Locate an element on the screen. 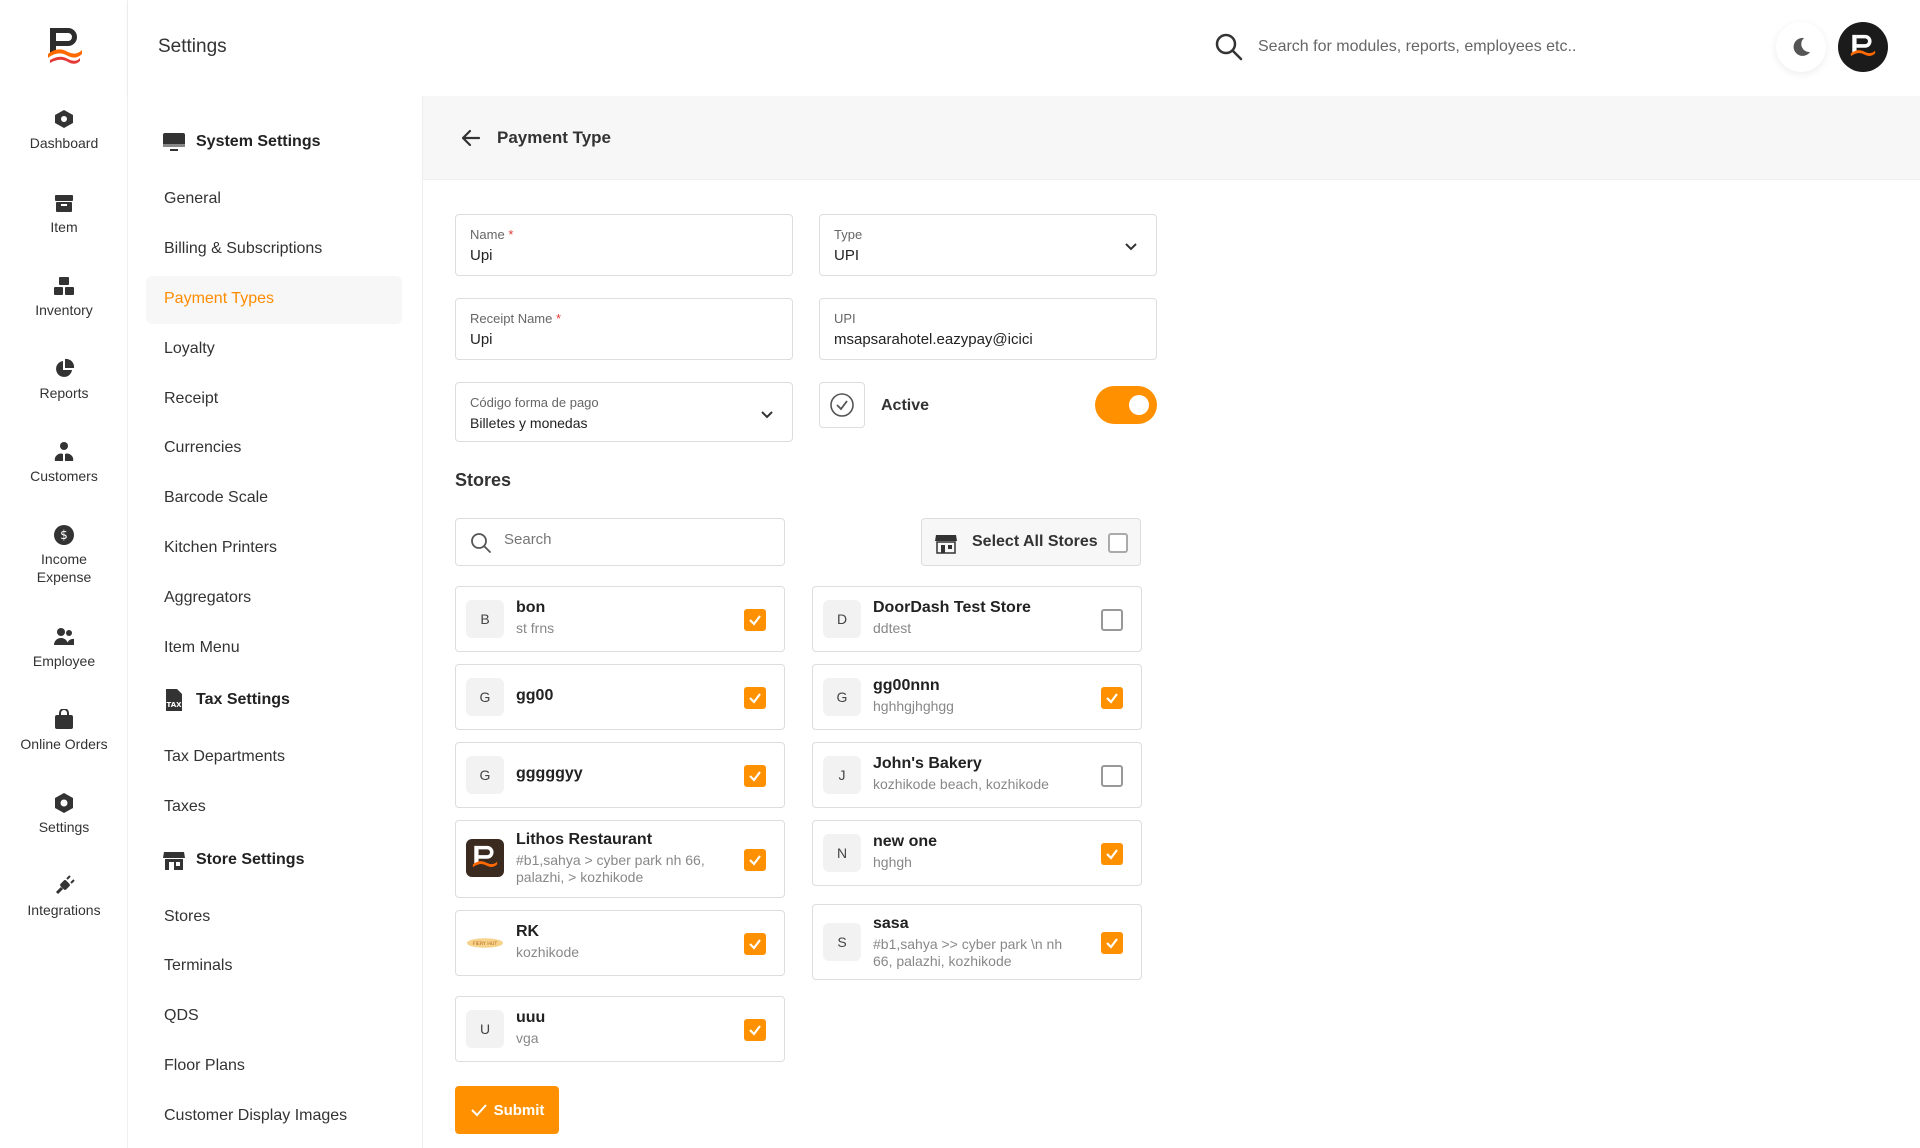  brand-logo is located at coordinates (65, 45).